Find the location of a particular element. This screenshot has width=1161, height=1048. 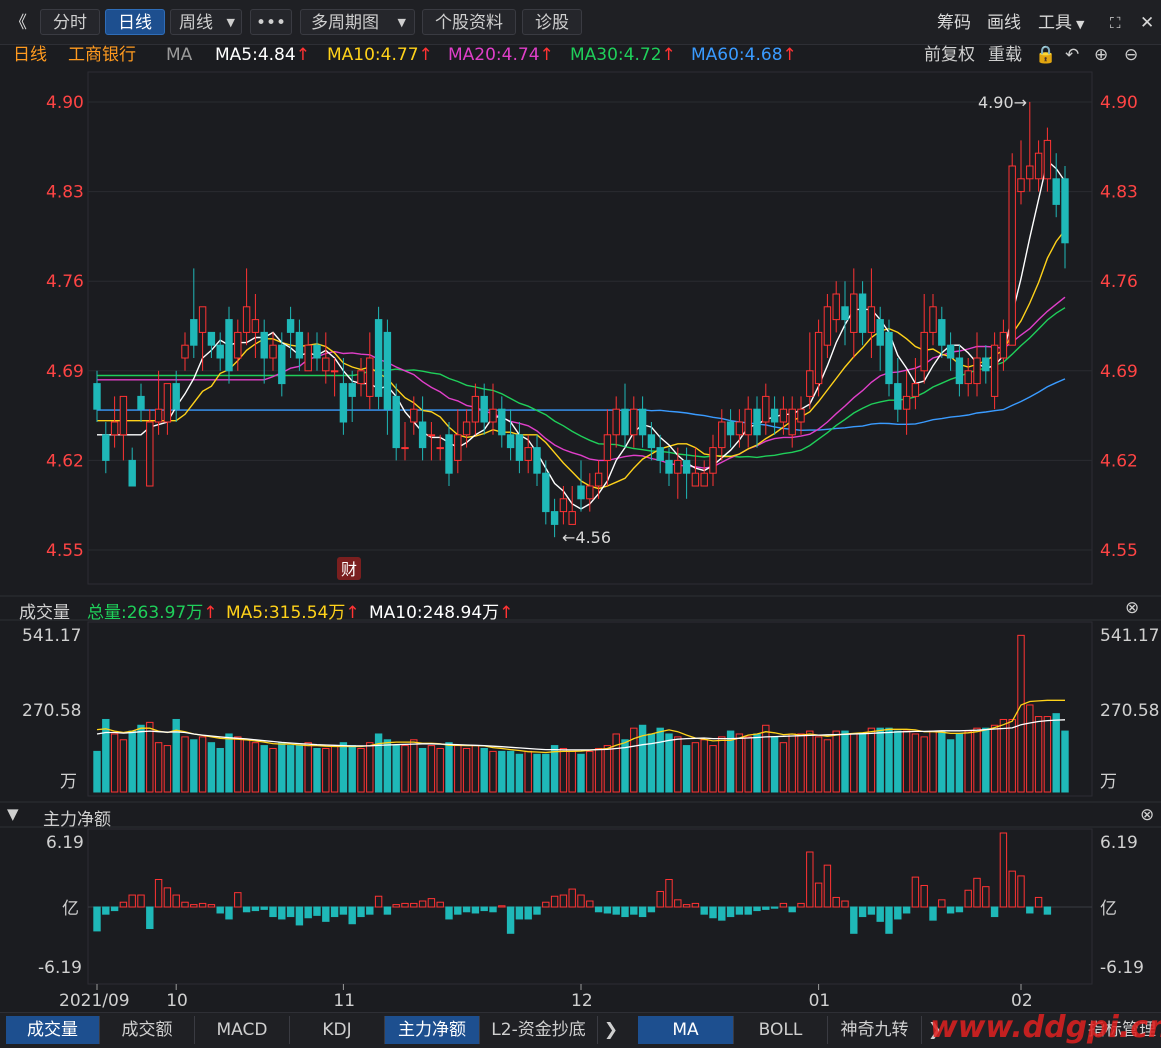

tab-kdj: KDJ is located at coordinates (337, 1030).